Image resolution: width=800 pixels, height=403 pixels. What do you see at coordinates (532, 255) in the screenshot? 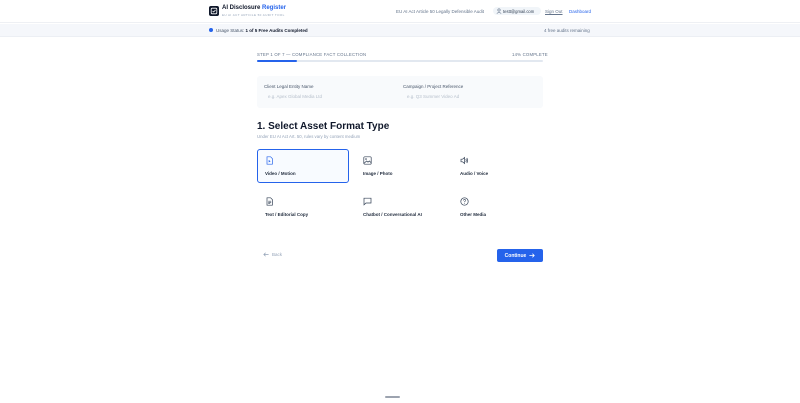
I see `arrow-right-icon` at bounding box center [532, 255].